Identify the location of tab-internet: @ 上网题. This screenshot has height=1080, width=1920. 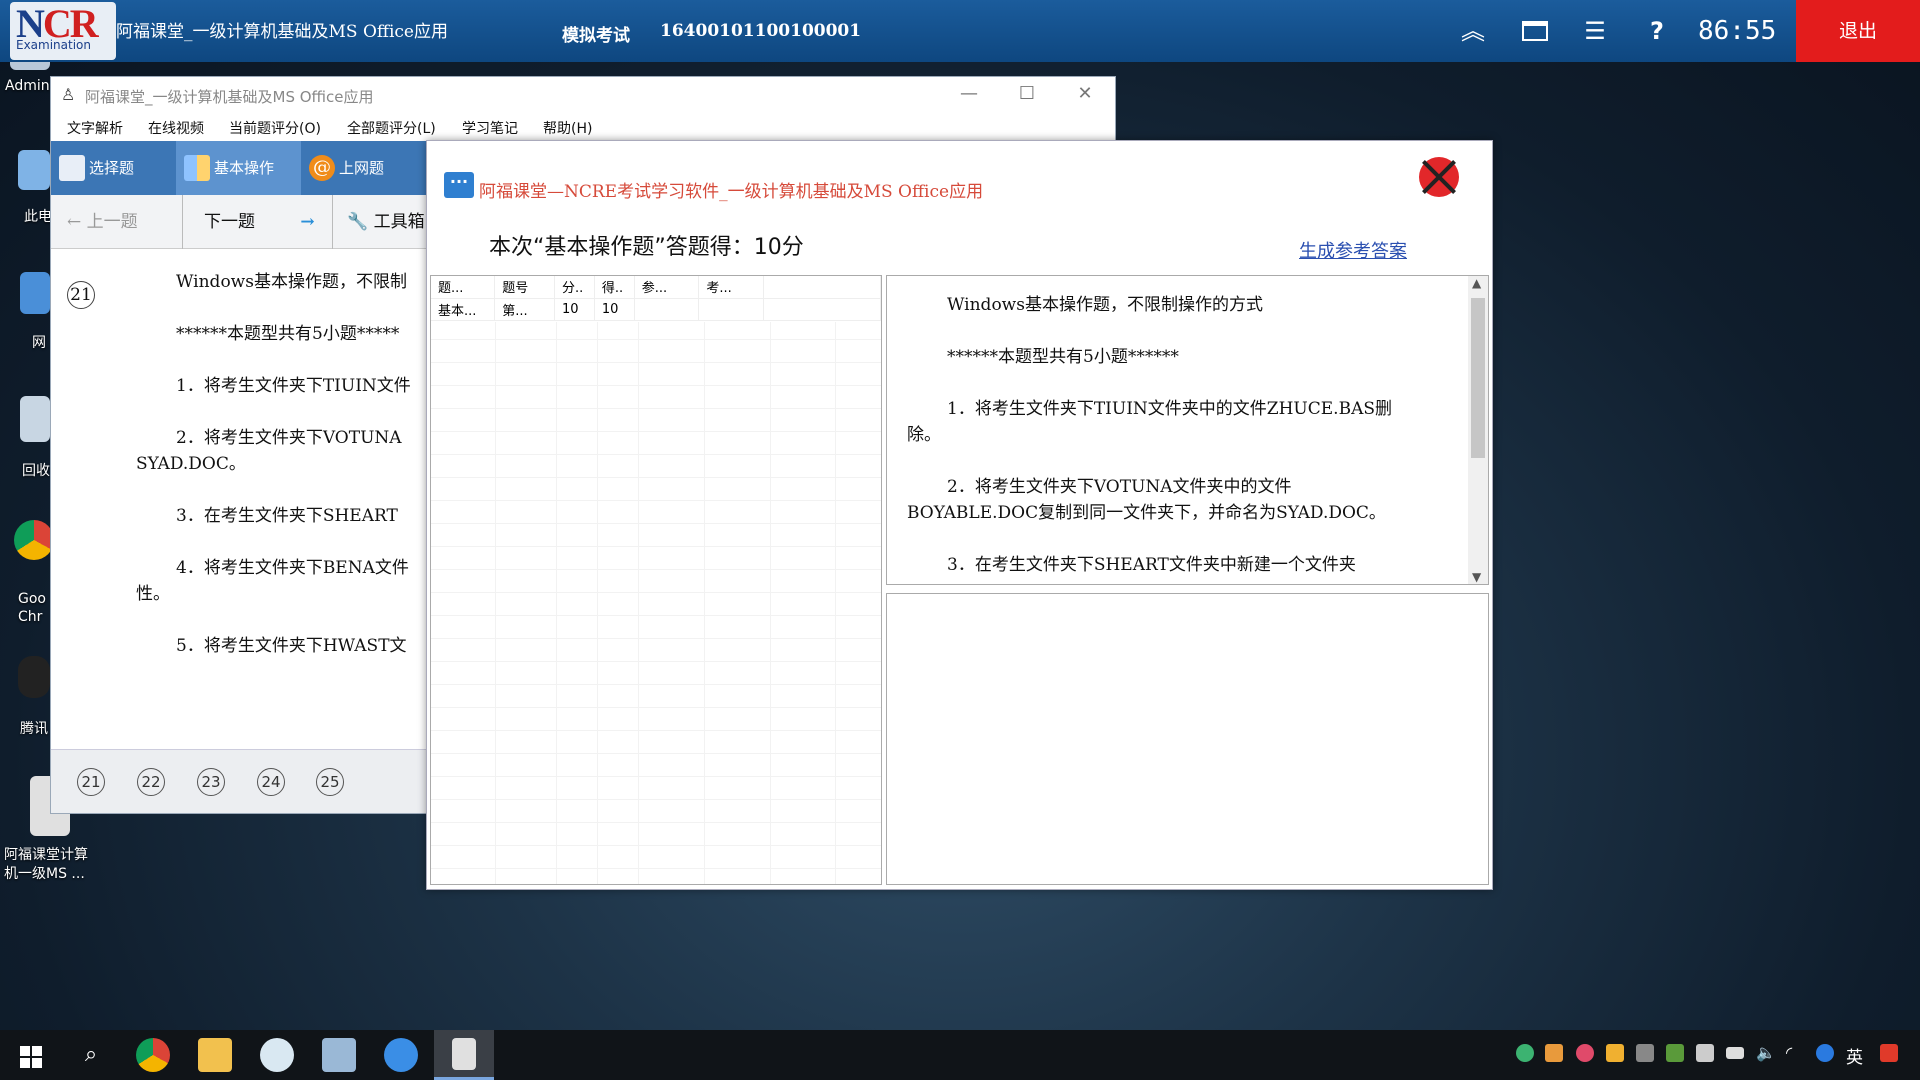
(363, 168).